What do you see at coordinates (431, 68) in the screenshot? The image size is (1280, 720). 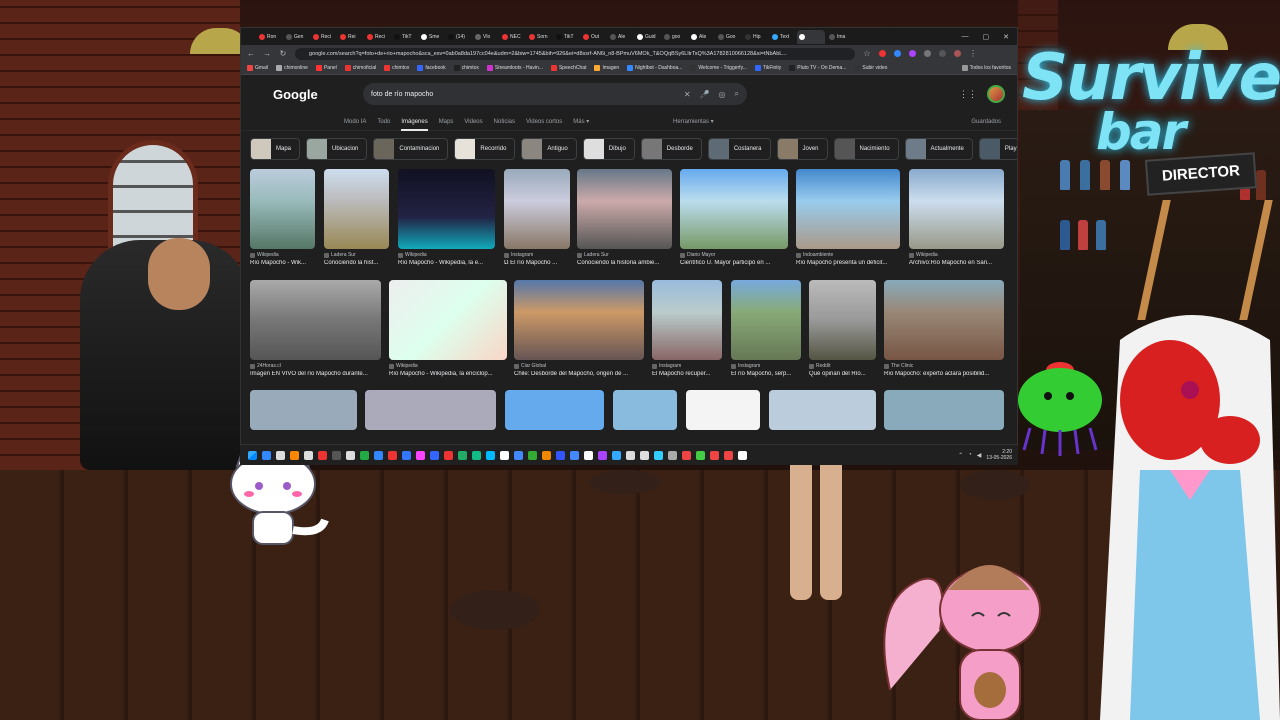 I see `bookmark: facebook` at bounding box center [431, 68].